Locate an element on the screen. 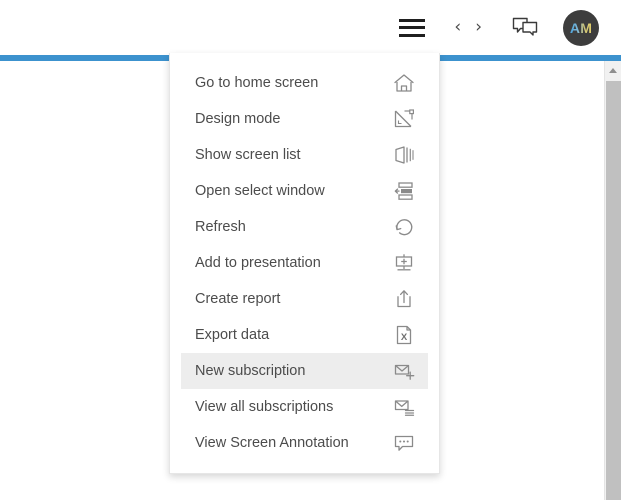  chat-button is located at coordinates (525, 28).